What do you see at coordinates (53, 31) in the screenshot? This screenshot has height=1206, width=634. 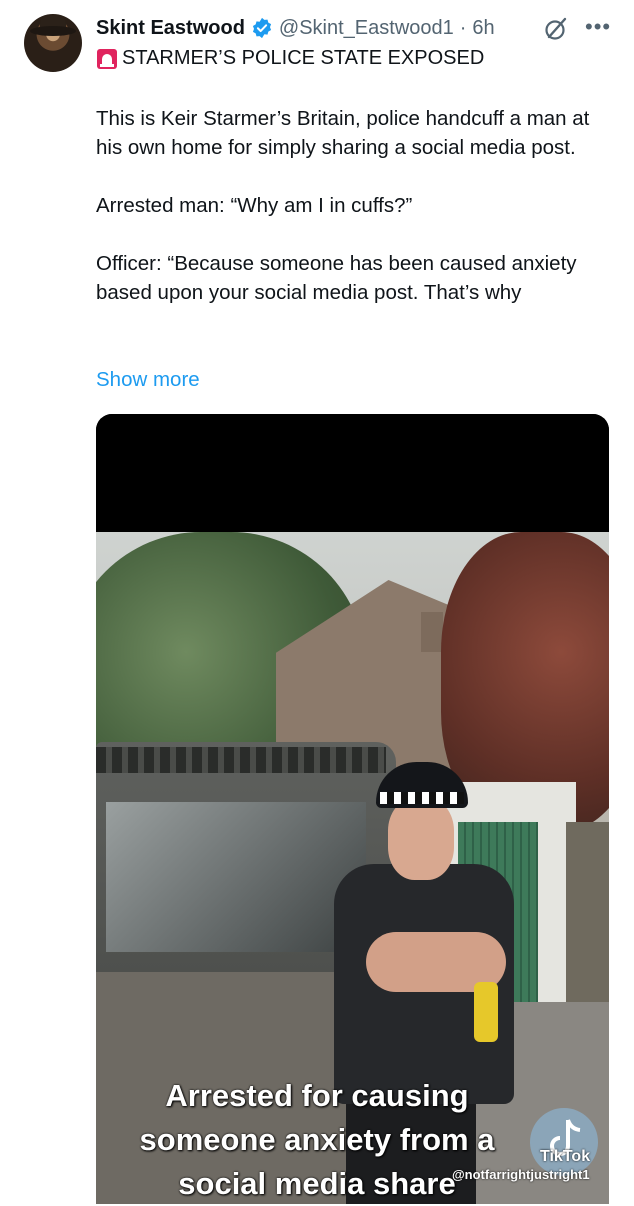 I see `avatar-hat-brim` at bounding box center [53, 31].